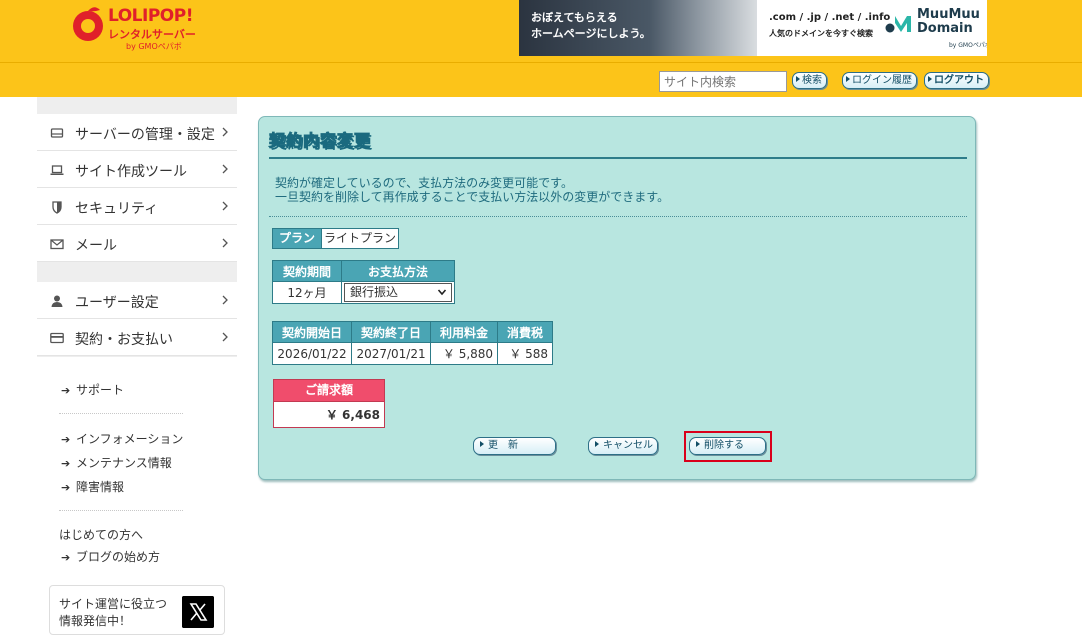 The height and width of the screenshot is (635, 1082). I want to click on logo-by-text: by GMOペパボ, so click(154, 46).